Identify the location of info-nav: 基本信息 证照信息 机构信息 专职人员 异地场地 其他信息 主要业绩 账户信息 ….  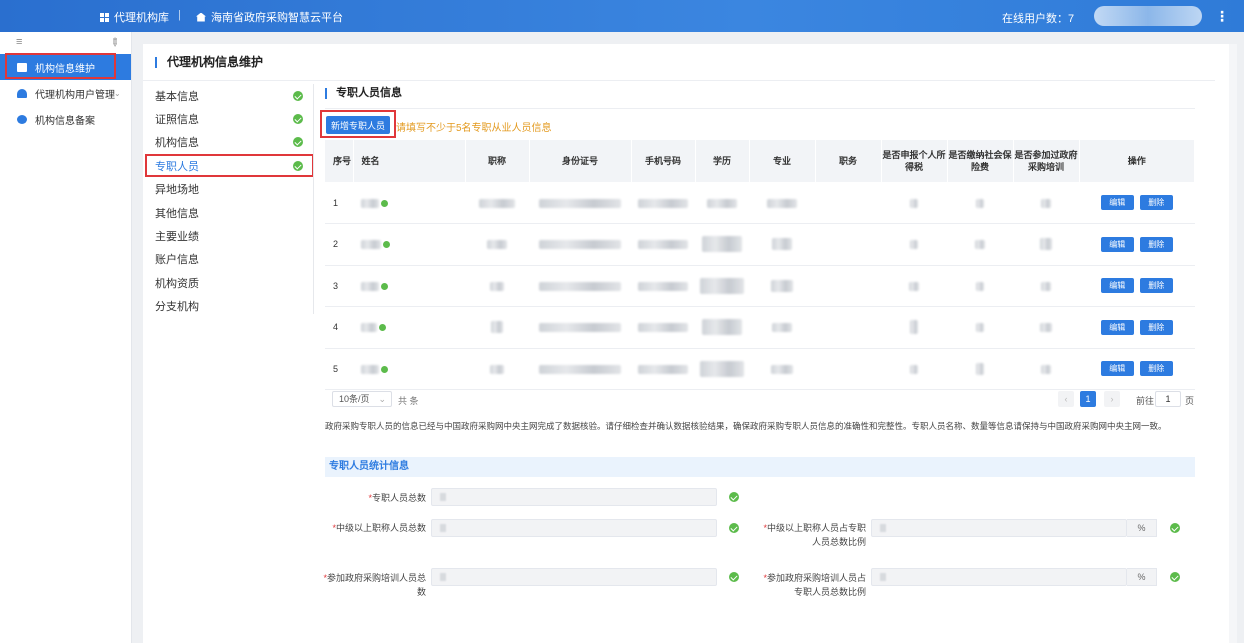
(228, 201).